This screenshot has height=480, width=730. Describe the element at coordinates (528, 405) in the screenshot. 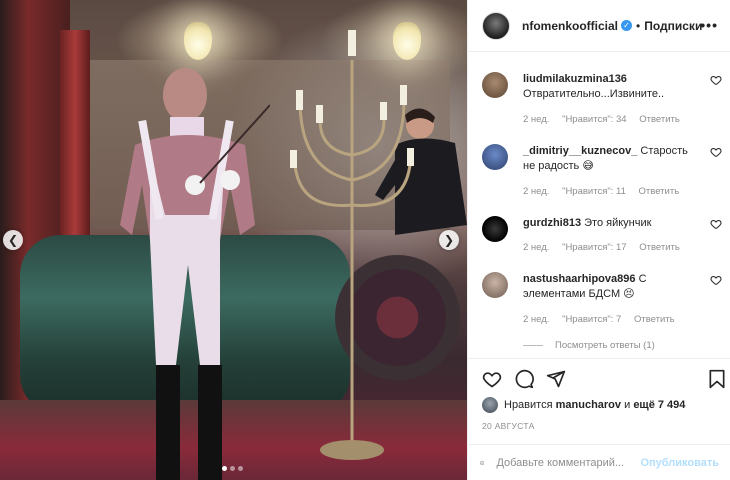

I see `likes-prefix: Нравится` at that location.